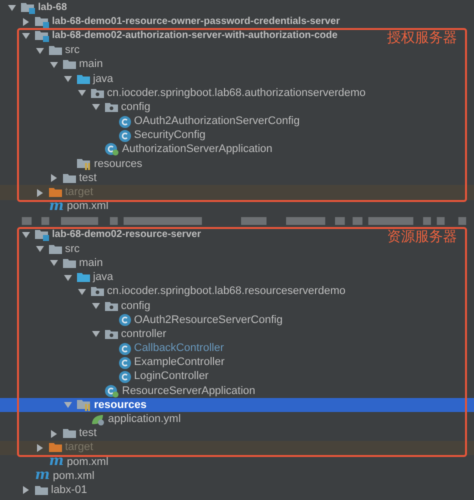 Image resolution: width=474 pixels, height=500 pixels. Describe the element at coordinates (170, 136) in the screenshot. I see `tree-item-label: SecurityConfig` at that location.